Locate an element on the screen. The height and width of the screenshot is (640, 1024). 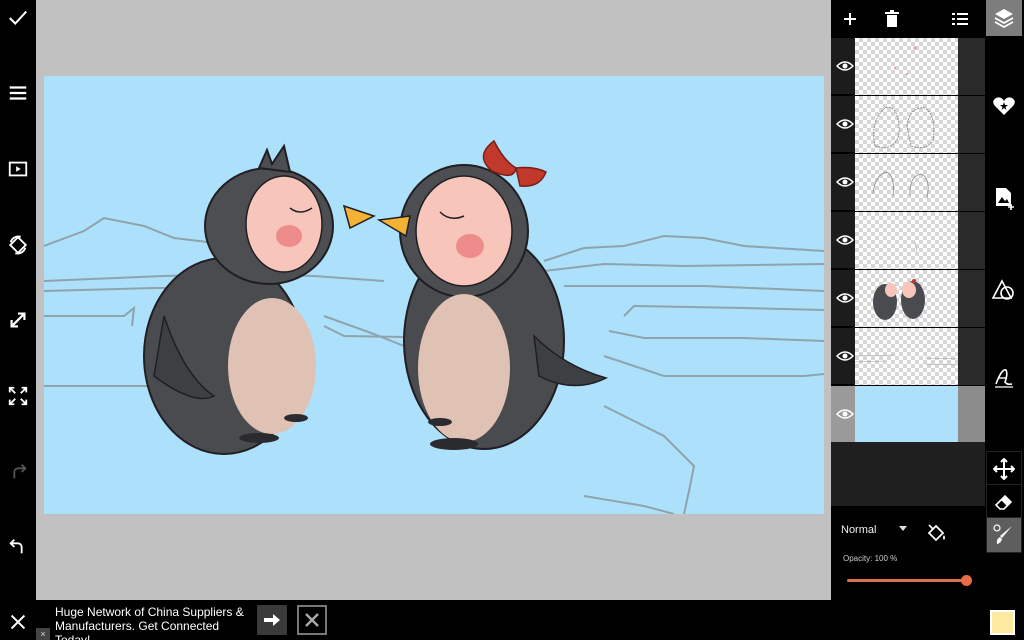
close-button is located at coordinates (18, 622).